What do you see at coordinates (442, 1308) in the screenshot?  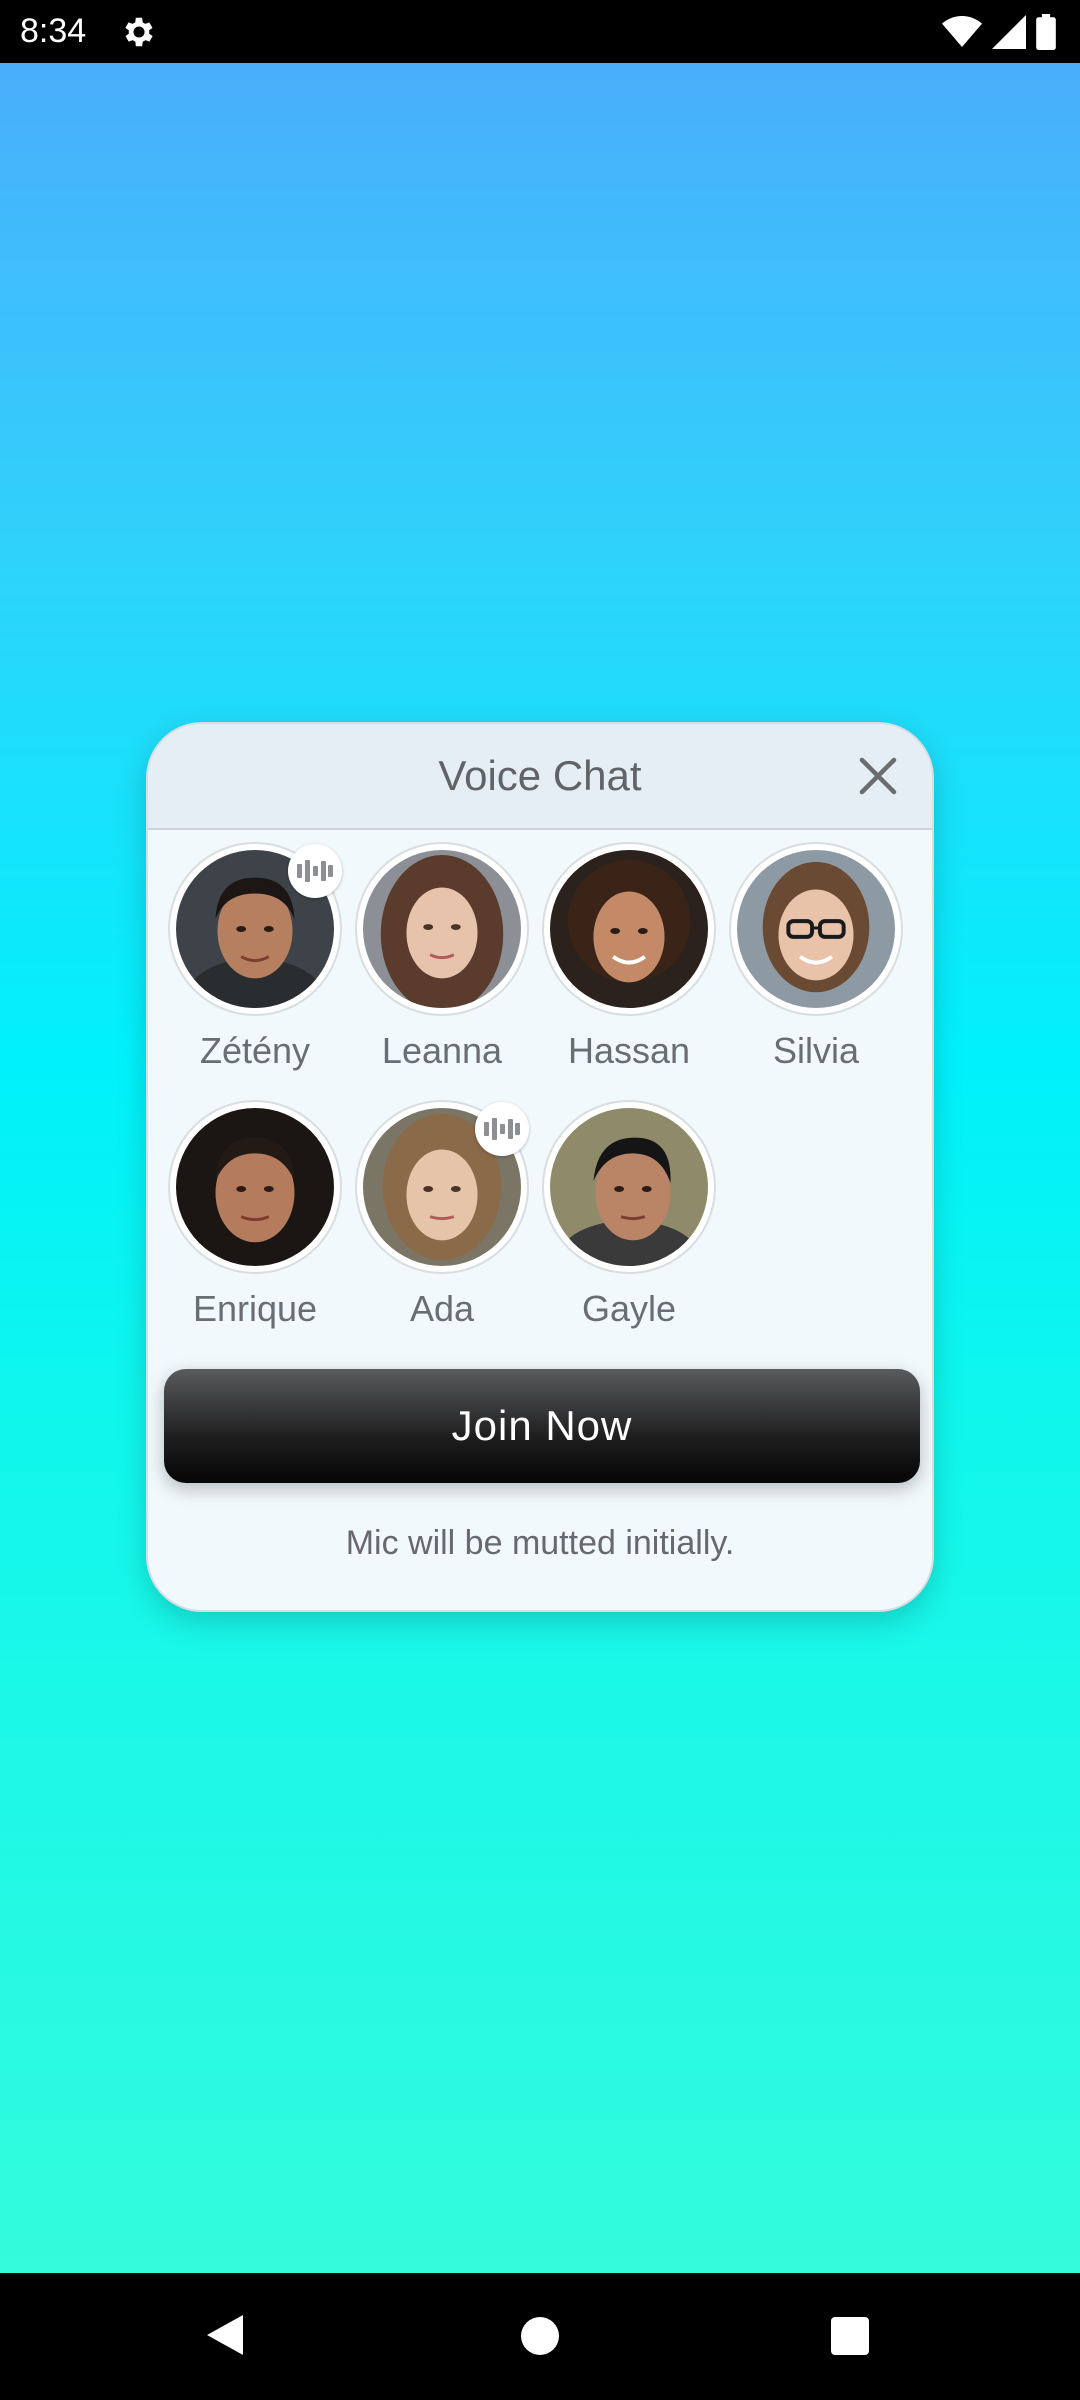 I see `participant-name: Ada` at bounding box center [442, 1308].